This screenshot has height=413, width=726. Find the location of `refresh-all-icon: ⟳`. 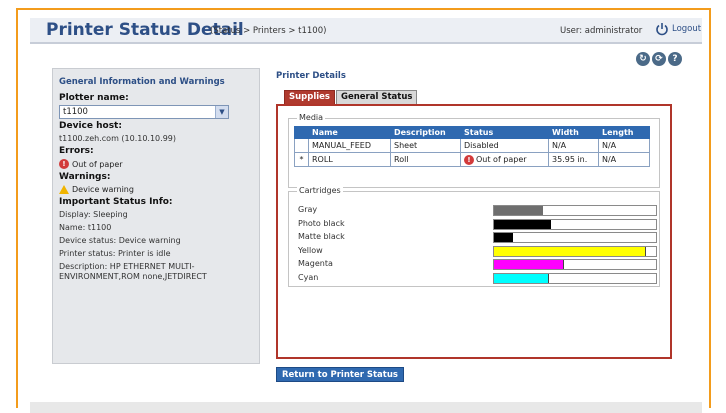

refresh-all-icon: ⟳ is located at coordinates (659, 59).